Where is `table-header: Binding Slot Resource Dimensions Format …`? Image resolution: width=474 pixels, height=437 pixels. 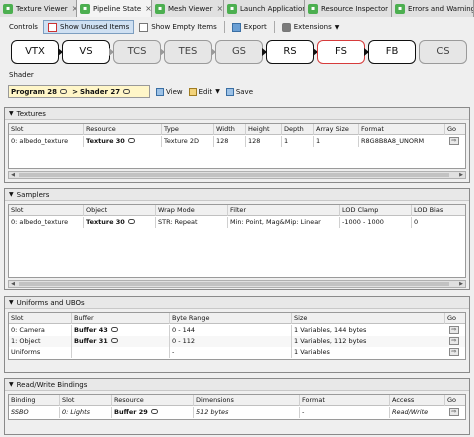
table-header: Binding Slot Resource Dimensions Format … is located at coordinates (237, 400).